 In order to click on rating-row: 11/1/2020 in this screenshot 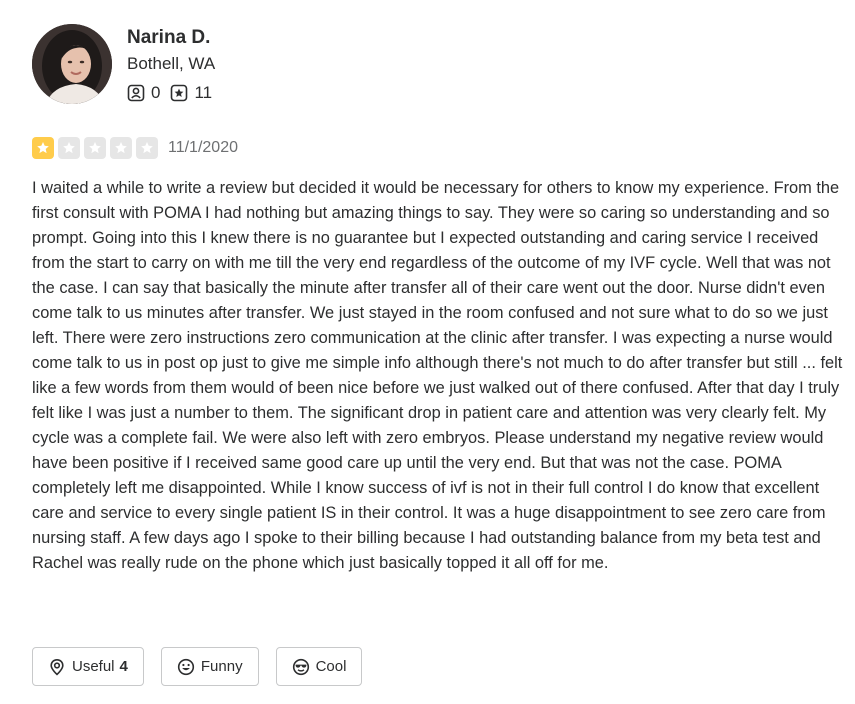, I will do `click(135, 148)`.